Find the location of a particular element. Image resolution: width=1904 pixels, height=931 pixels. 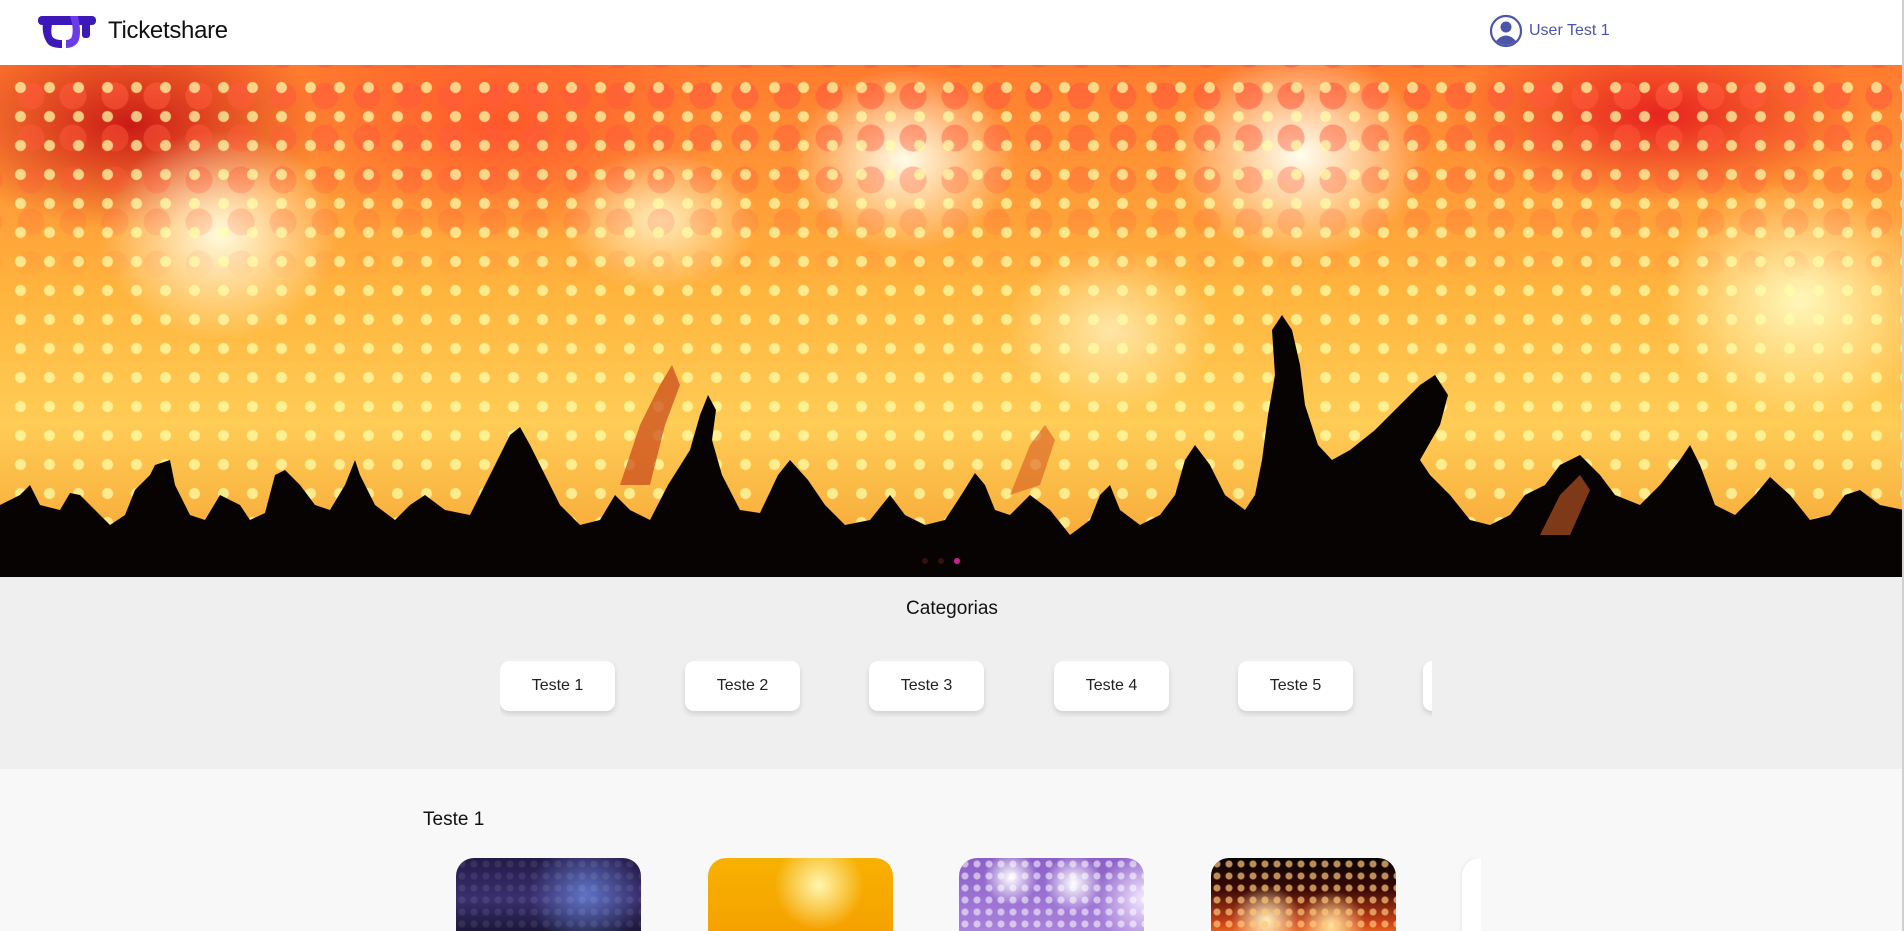

top-navbar: Ticketshare User Test 1 is located at coordinates (952, 32).